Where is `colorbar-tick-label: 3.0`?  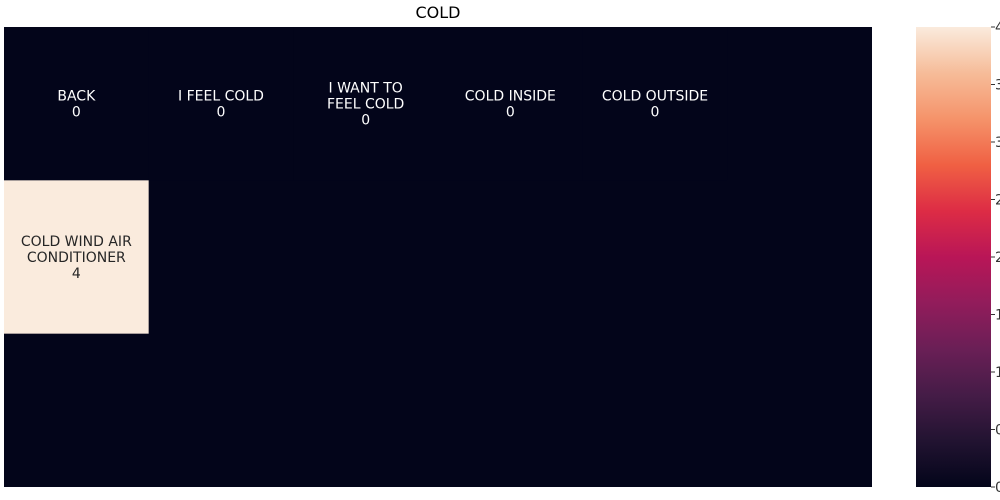
colorbar-tick-label: 3.0 is located at coordinates (997, 143).